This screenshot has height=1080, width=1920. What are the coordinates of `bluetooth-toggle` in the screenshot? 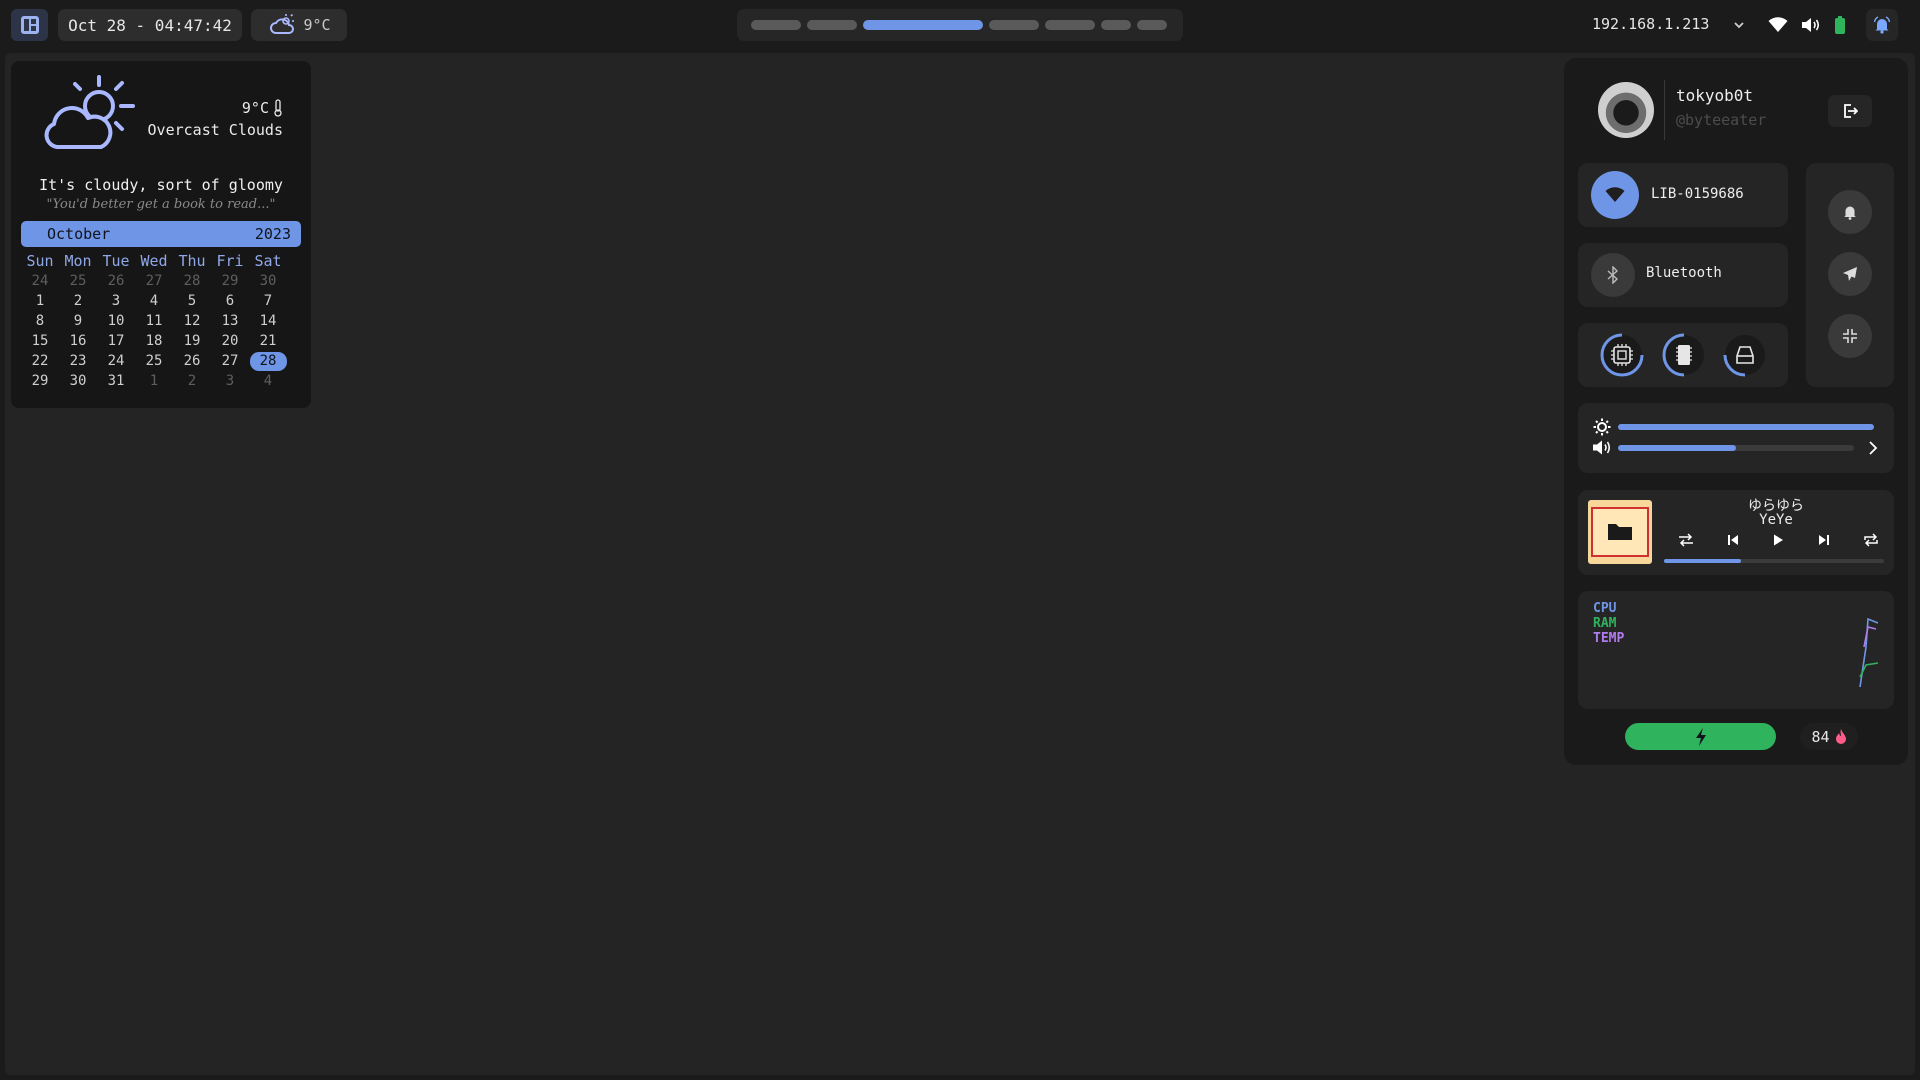 It's located at (1613, 275).